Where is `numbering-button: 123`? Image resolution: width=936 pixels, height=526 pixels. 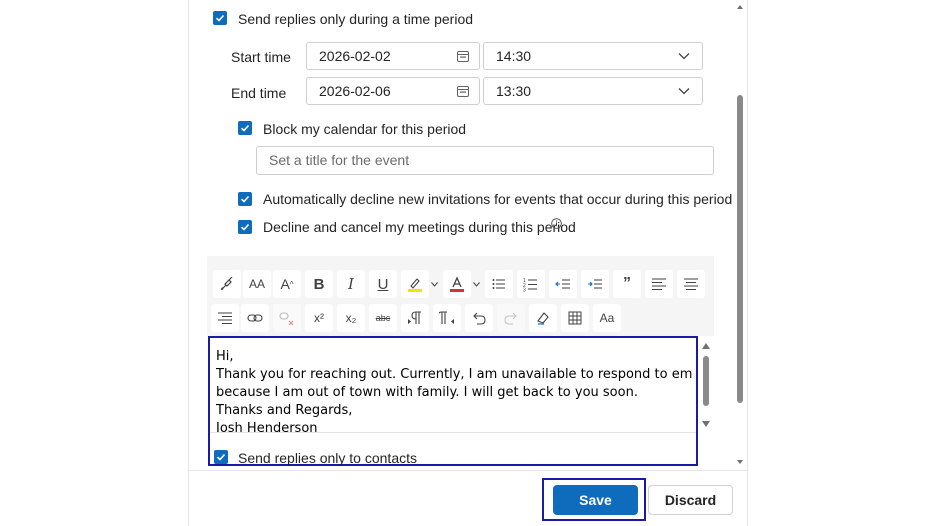 numbering-button: 123 is located at coordinates (531, 284).